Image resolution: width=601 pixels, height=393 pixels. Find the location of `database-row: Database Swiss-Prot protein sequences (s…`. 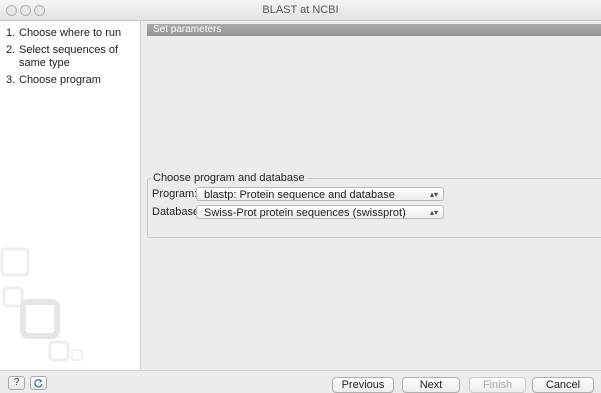

database-row: Database Swiss-Prot protein sequences (s… is located at coordinates (298, 212).